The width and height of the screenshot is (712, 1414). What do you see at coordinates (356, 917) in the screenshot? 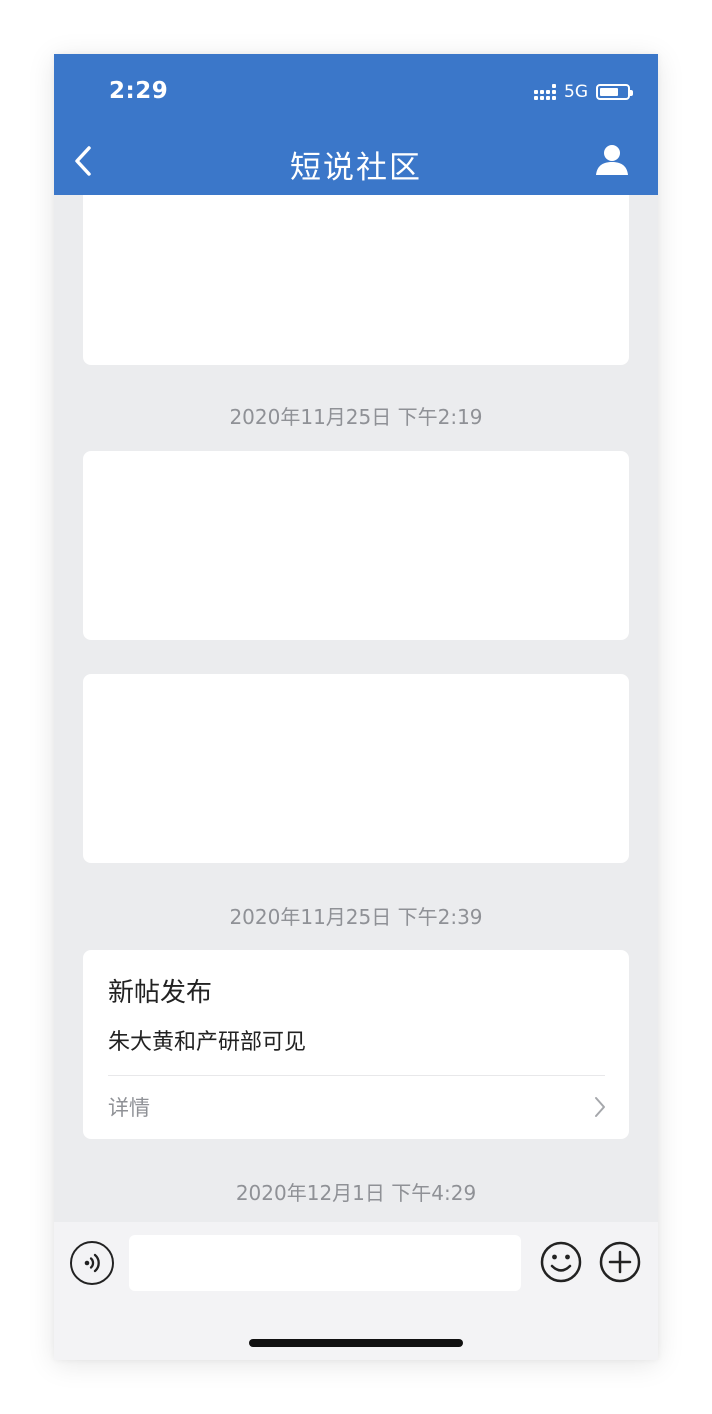
I see `timestamp: 2020年11月25日 下午2:39` at bounding box center [356, 917].